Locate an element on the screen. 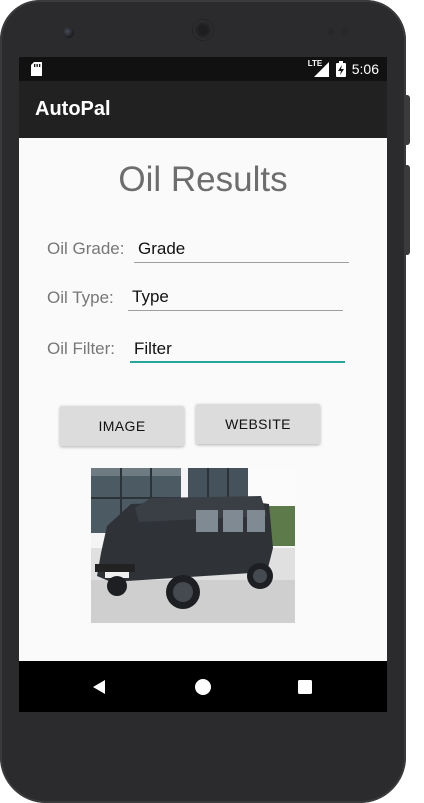  home-button is located at coordinates (203, 686).